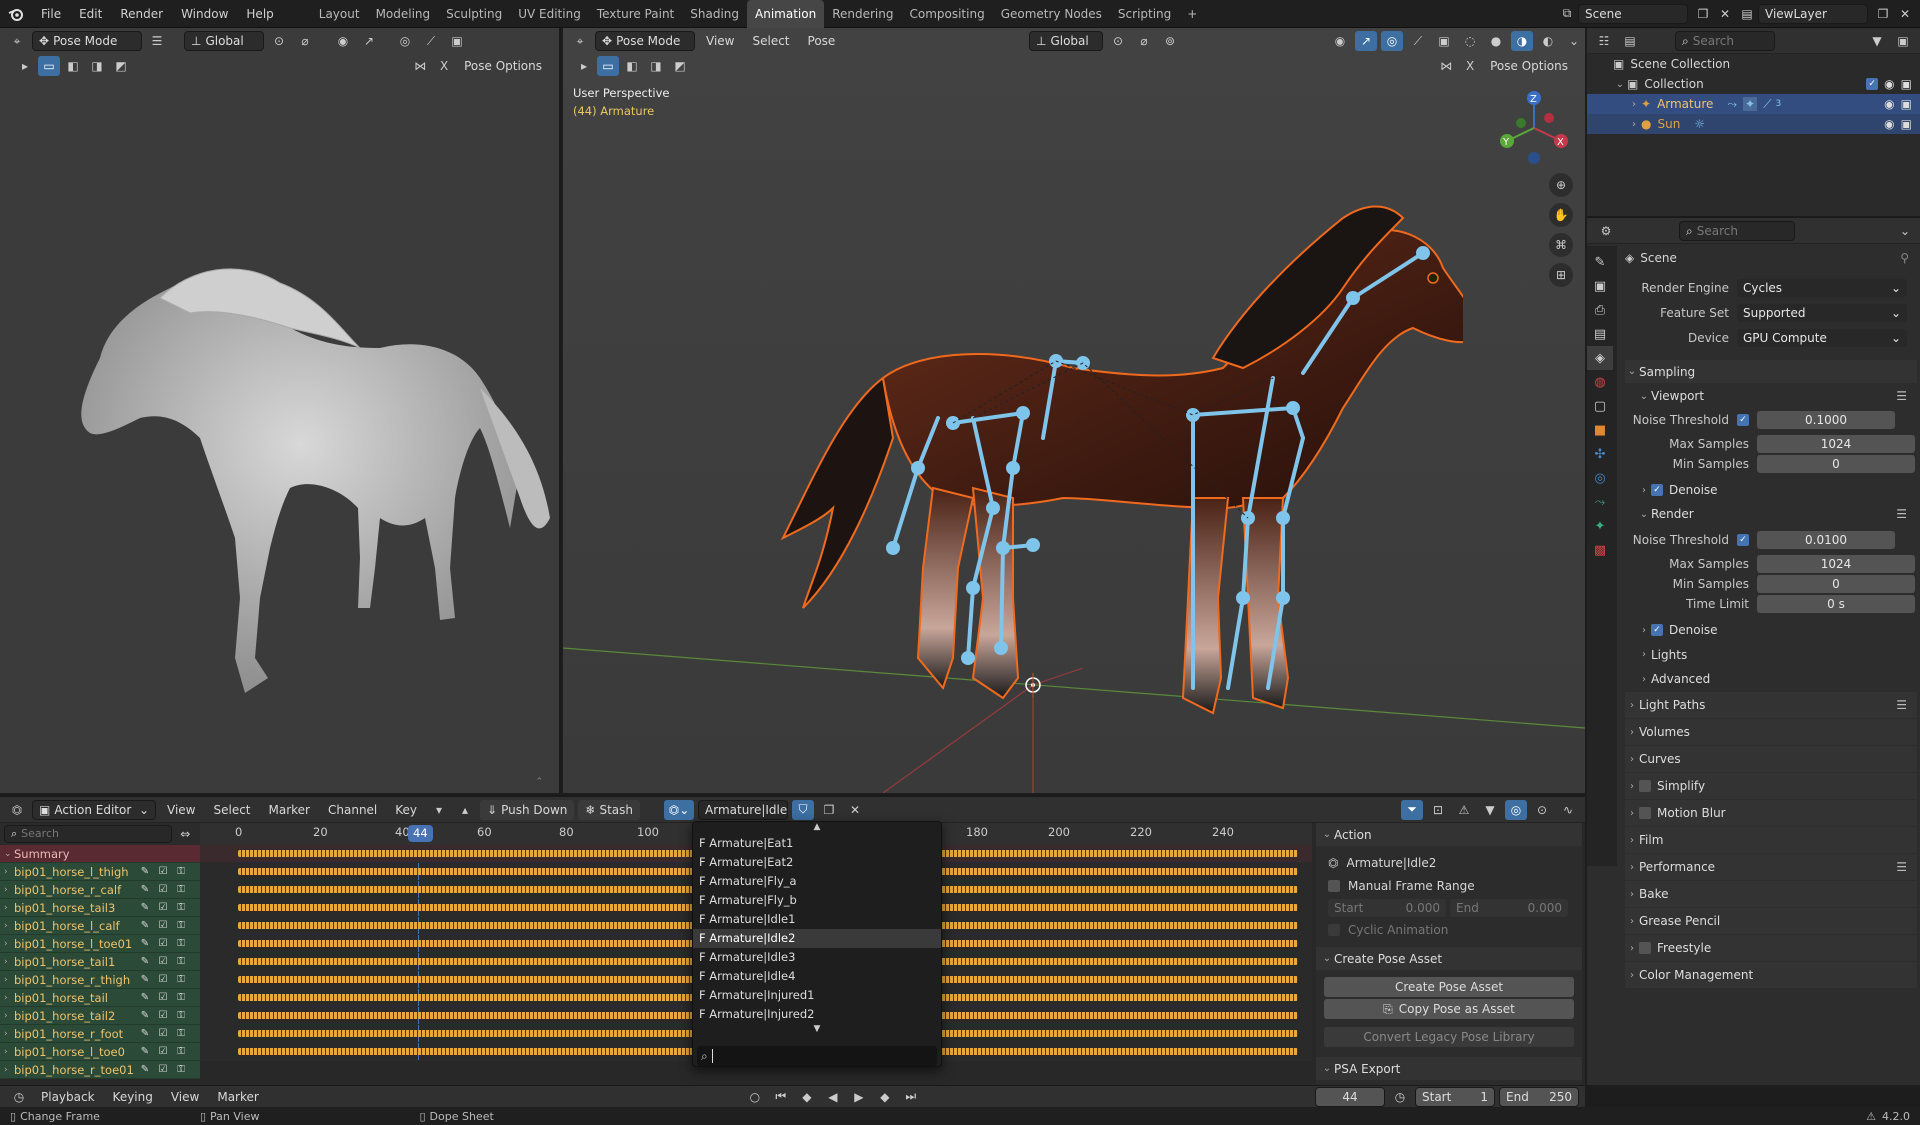  What do you see at coordinates (714, 14) in the screenshot?
I see `tab-shading: Shading` at bounding box center [714, 14].